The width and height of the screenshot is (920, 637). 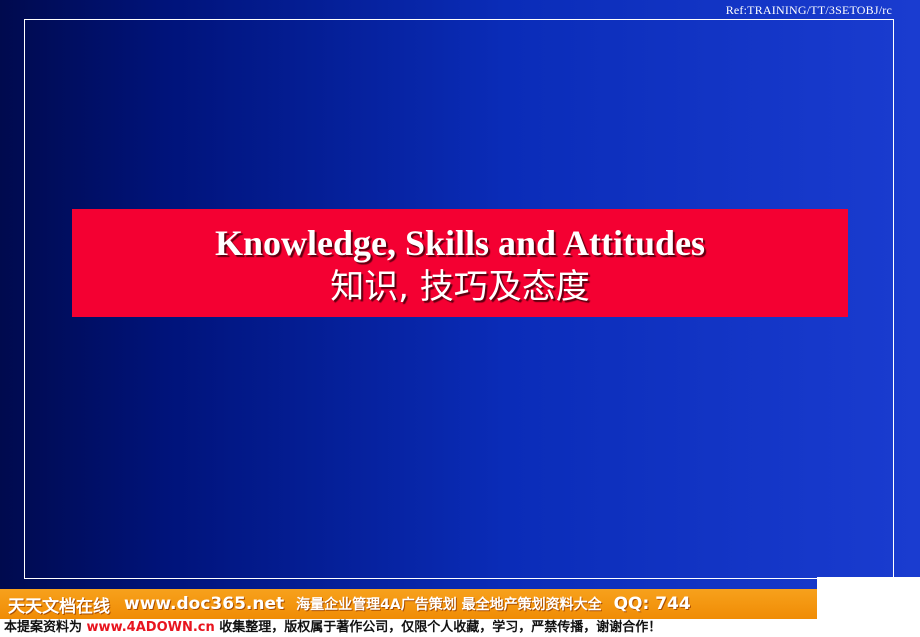 What do you see at coordinates (449, 605) in the screenshot?
I see `watermark-slogan: 海量企业管理4A广告策划 最全地产策划资料大全` at bounding box center [449, 605].